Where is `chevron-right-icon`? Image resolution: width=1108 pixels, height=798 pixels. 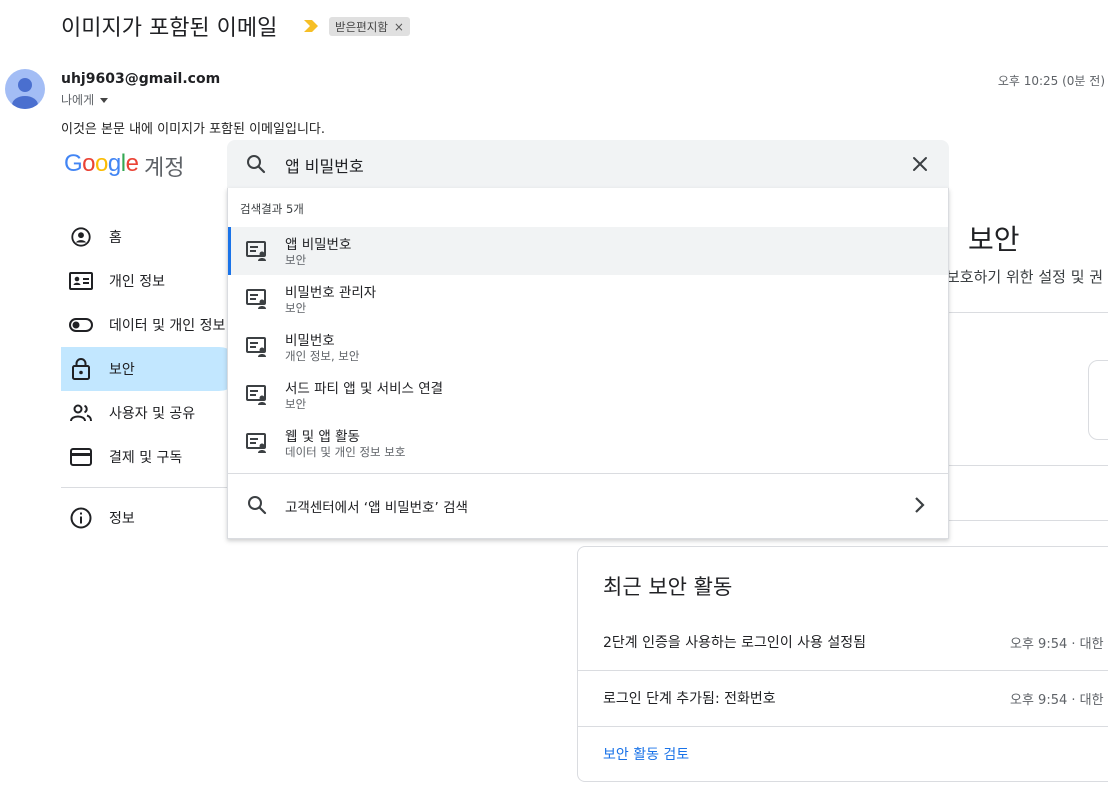 chevron-right-icon is located at coordinates (920, 505).